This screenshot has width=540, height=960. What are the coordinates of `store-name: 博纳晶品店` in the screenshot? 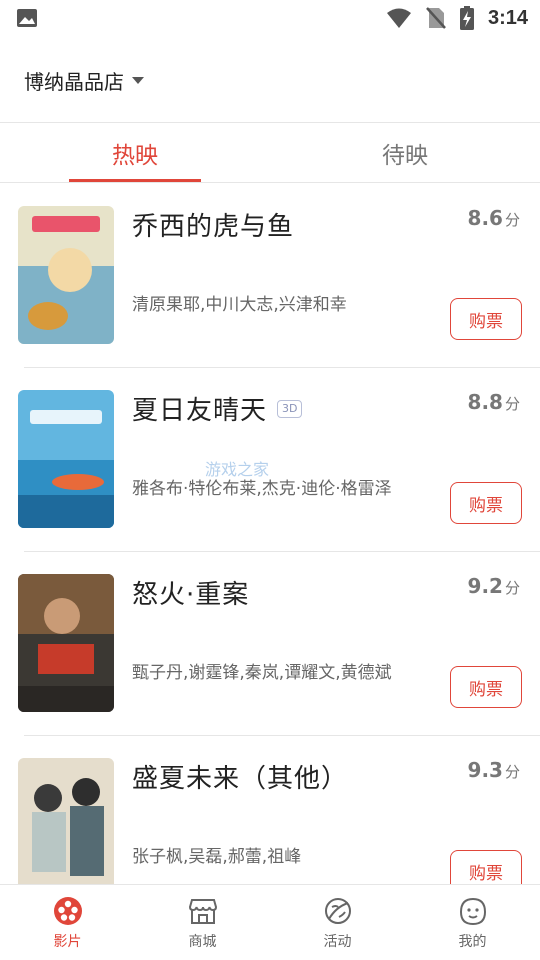 It's located at (74, 81).